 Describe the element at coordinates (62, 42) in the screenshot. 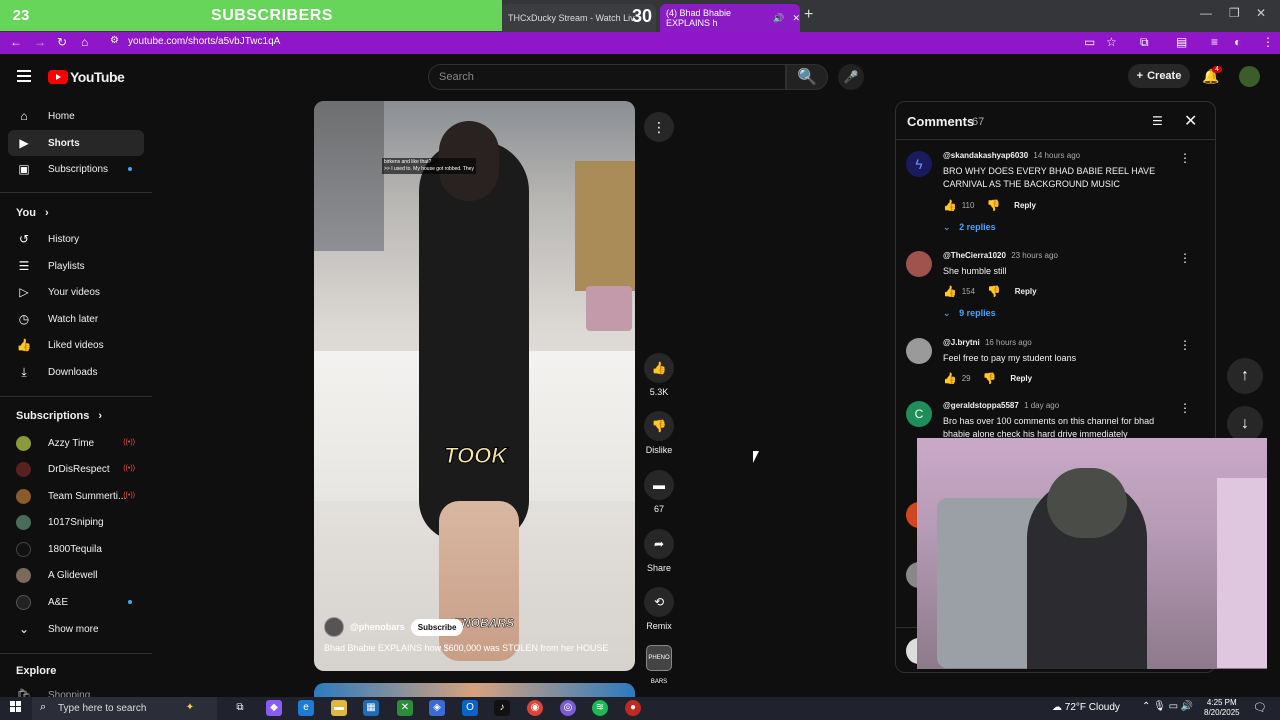

I see `reload-icon: ↻` at that location.